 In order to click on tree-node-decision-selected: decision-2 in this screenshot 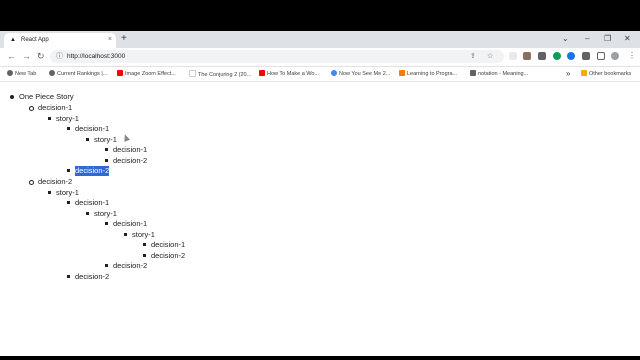, I will do `click(92, 171)`.